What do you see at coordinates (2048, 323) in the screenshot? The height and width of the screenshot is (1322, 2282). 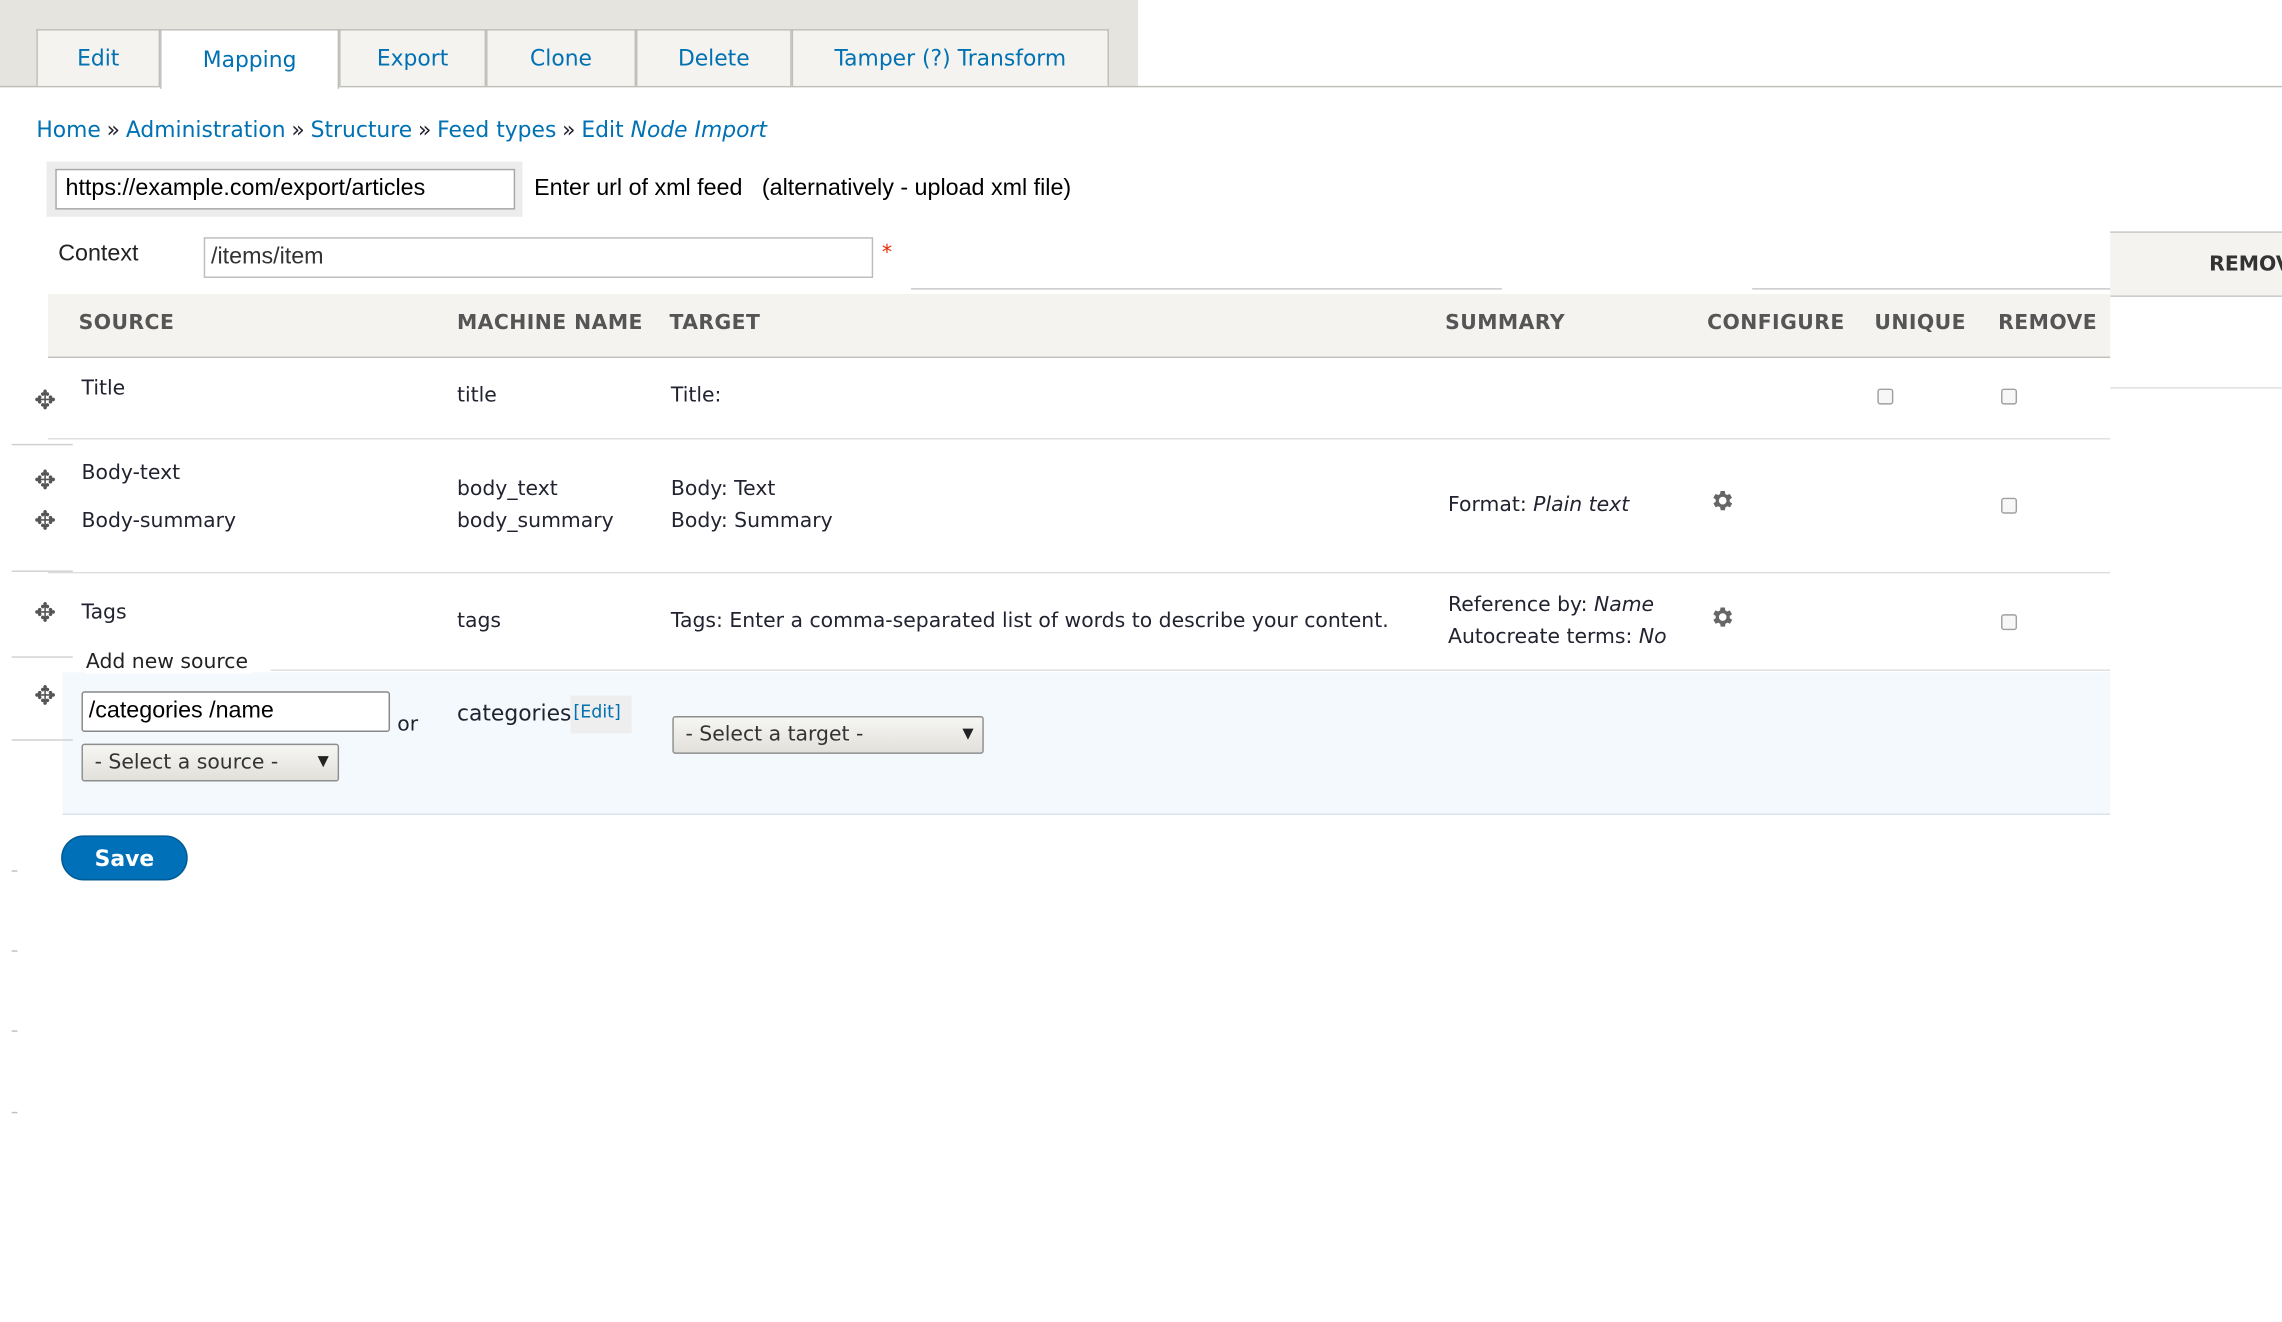 I see `header-remove: REMOVE` at bounding box center [2048, 323].